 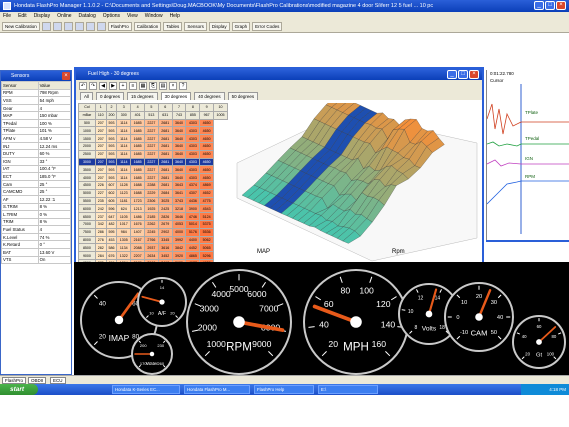 What do you see at coordinates (36, 161) in the screenshot?
I see `sensor-row: IGN 33 °` at bounding box center [36, 161].